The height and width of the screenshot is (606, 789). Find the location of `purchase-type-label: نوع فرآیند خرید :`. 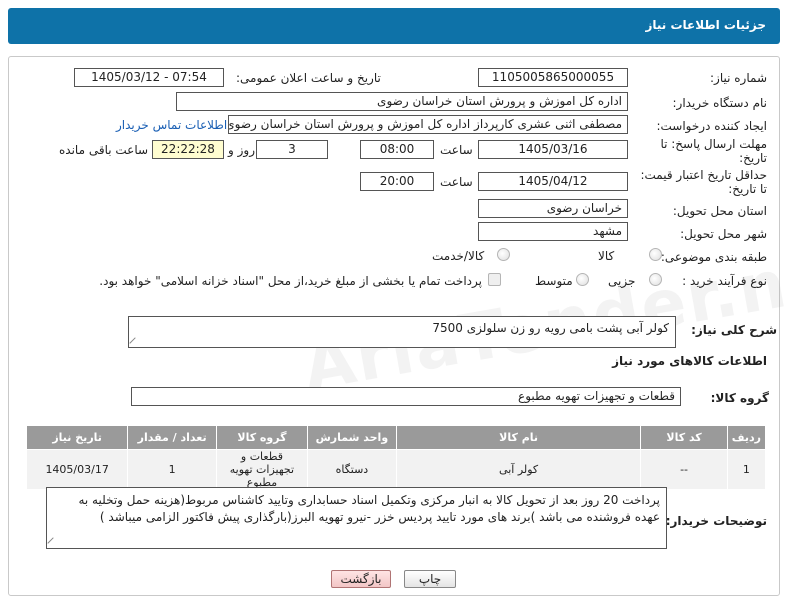

purchase-type-label: نوع فرآیند خرید : is located at coordinates (724, 281).